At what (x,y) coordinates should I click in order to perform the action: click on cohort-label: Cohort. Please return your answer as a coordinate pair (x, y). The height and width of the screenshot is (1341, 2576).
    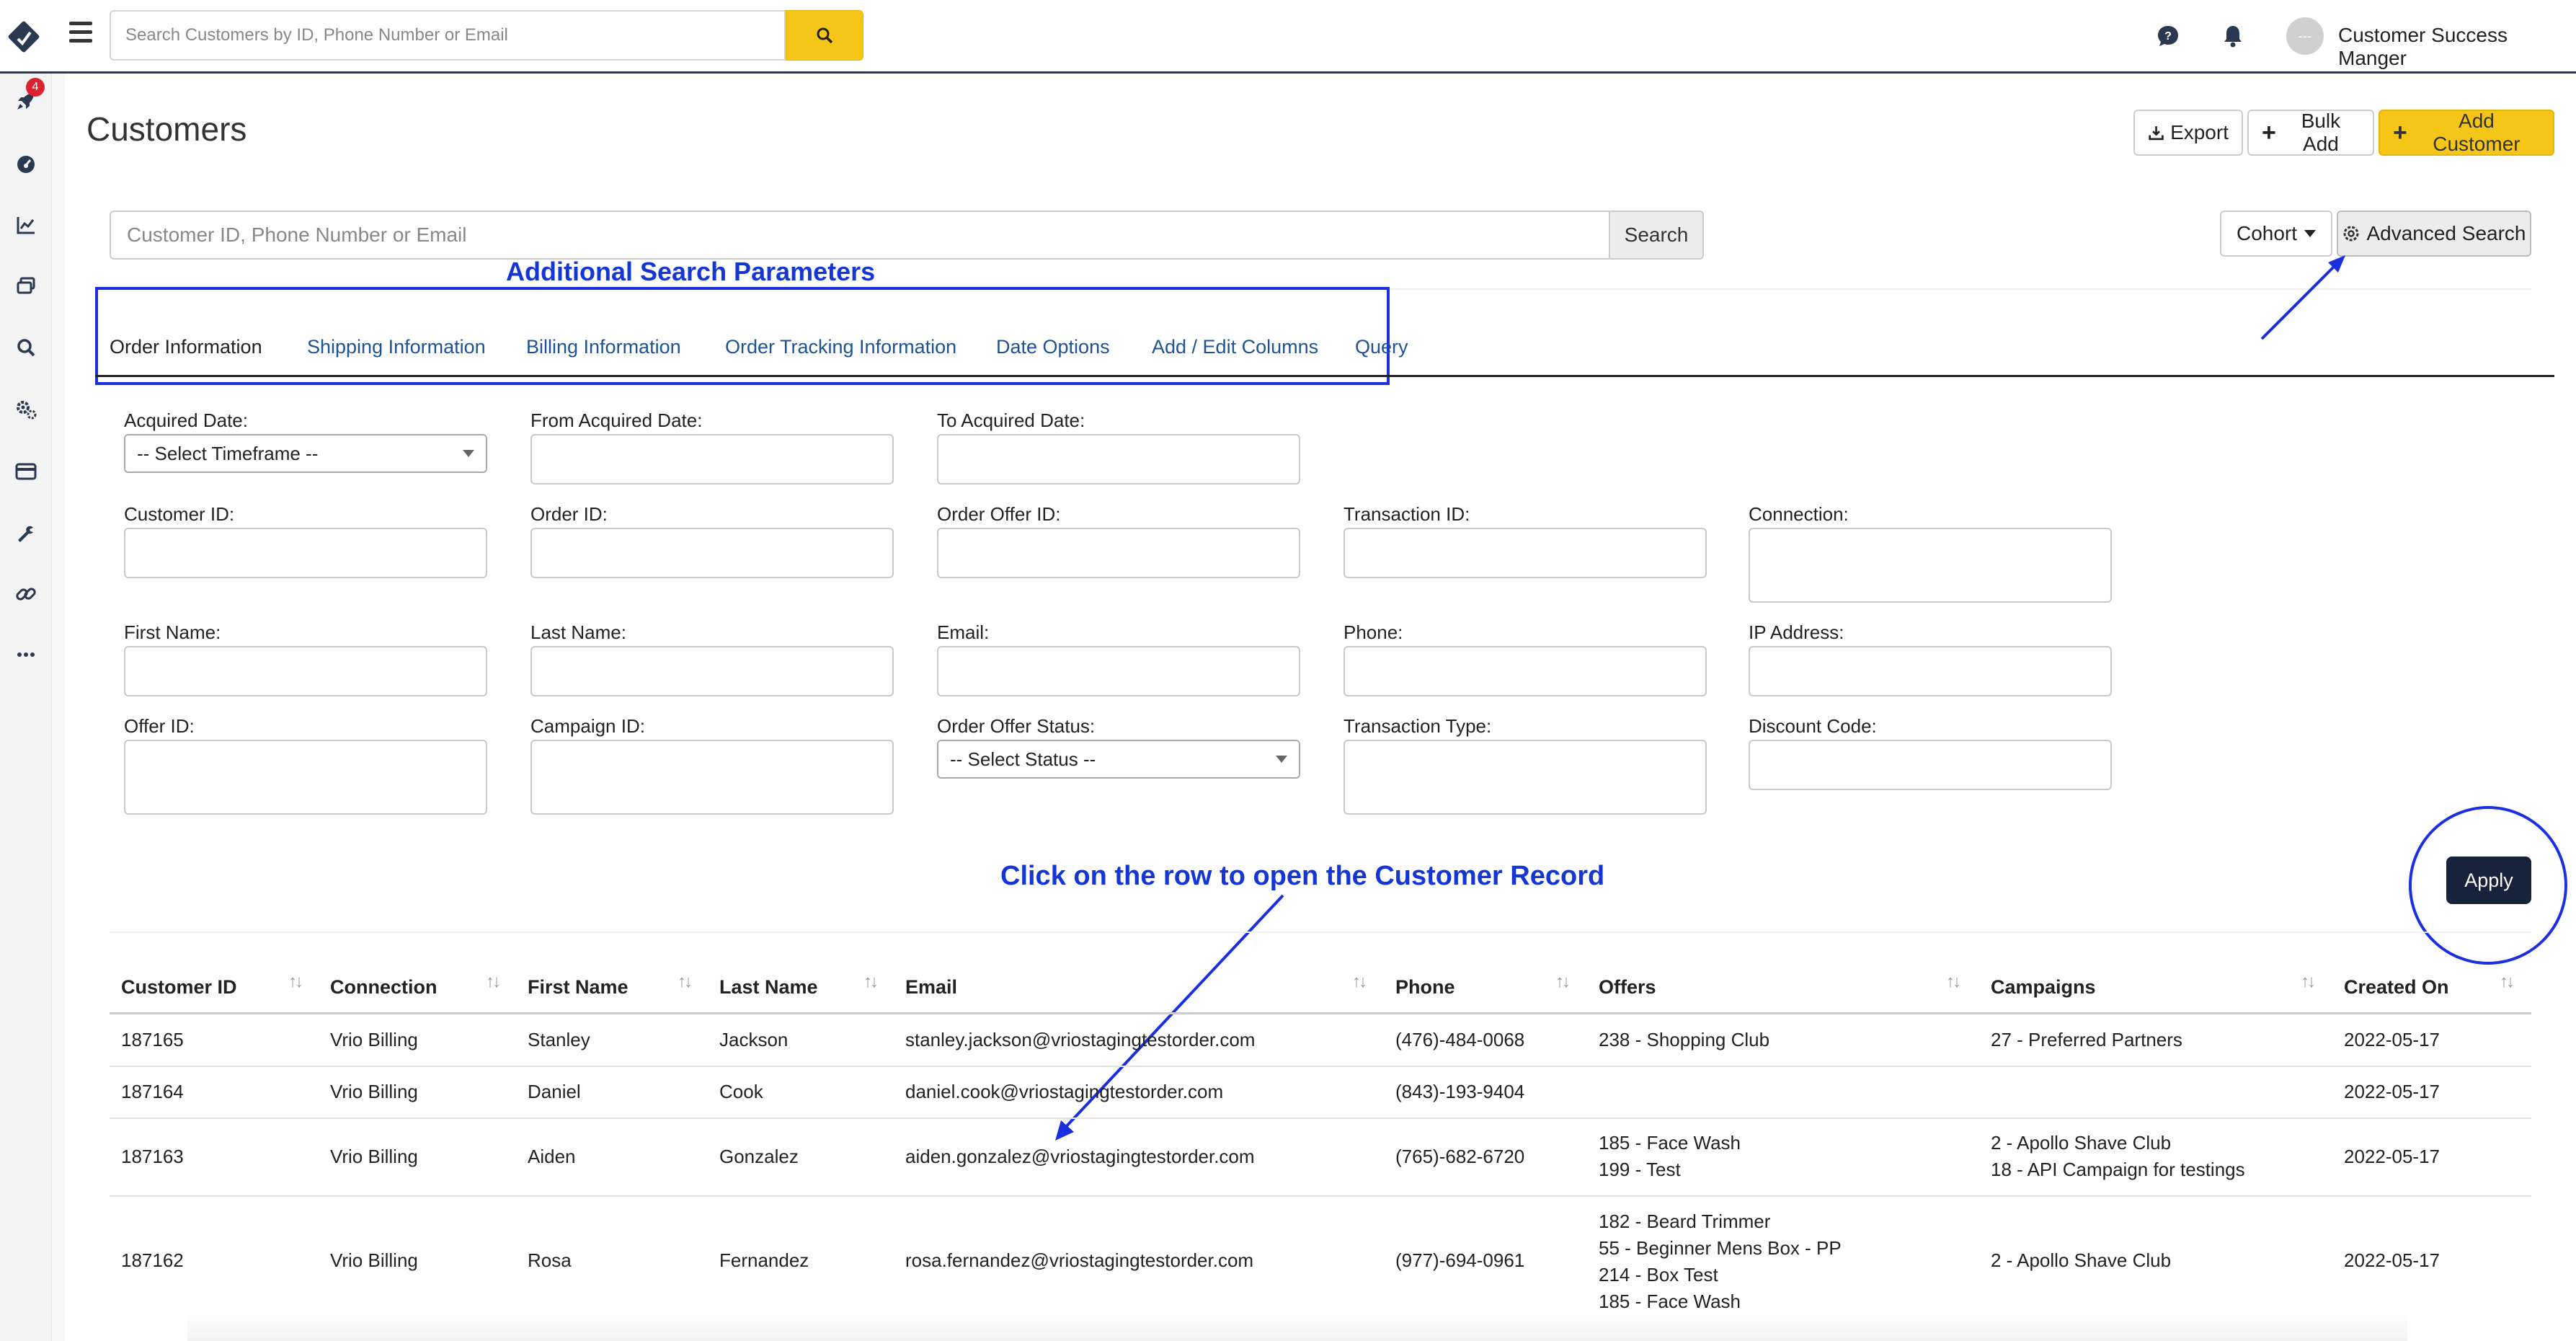
    Looking at the image, I should click on (2267, 233).